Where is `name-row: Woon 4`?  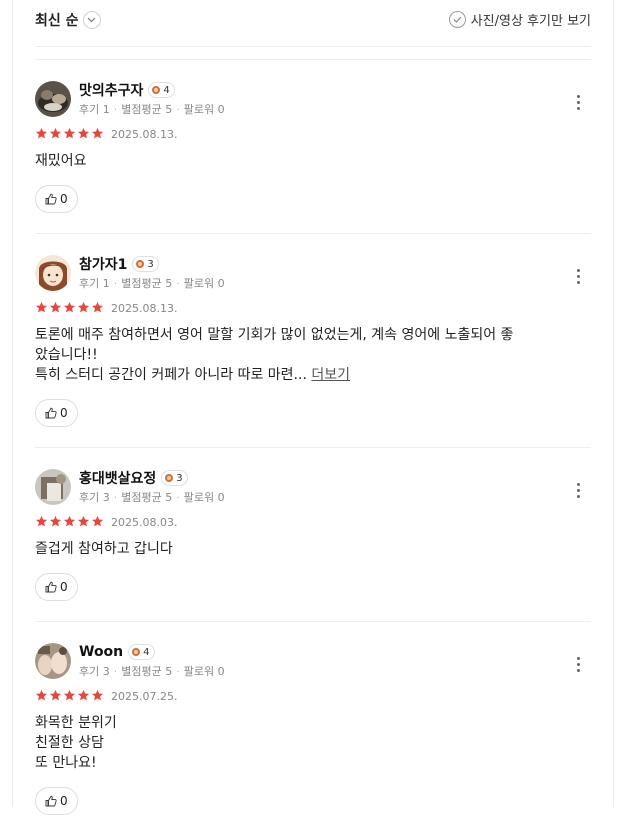
name-row: Woon 4 is located at coordinates (152, 652).